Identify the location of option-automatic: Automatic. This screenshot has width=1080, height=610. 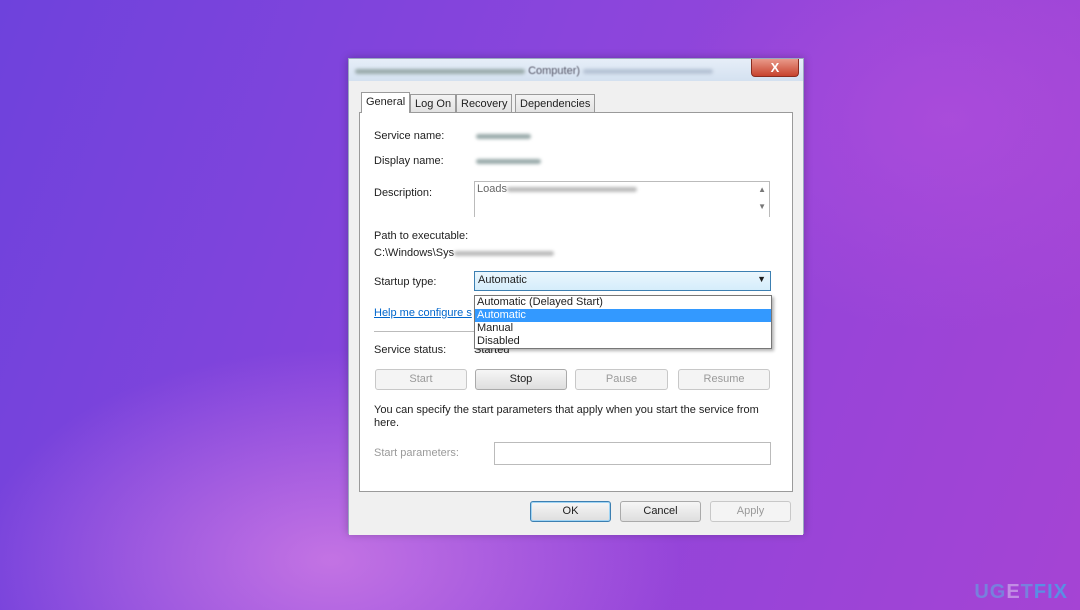
(623, 315).